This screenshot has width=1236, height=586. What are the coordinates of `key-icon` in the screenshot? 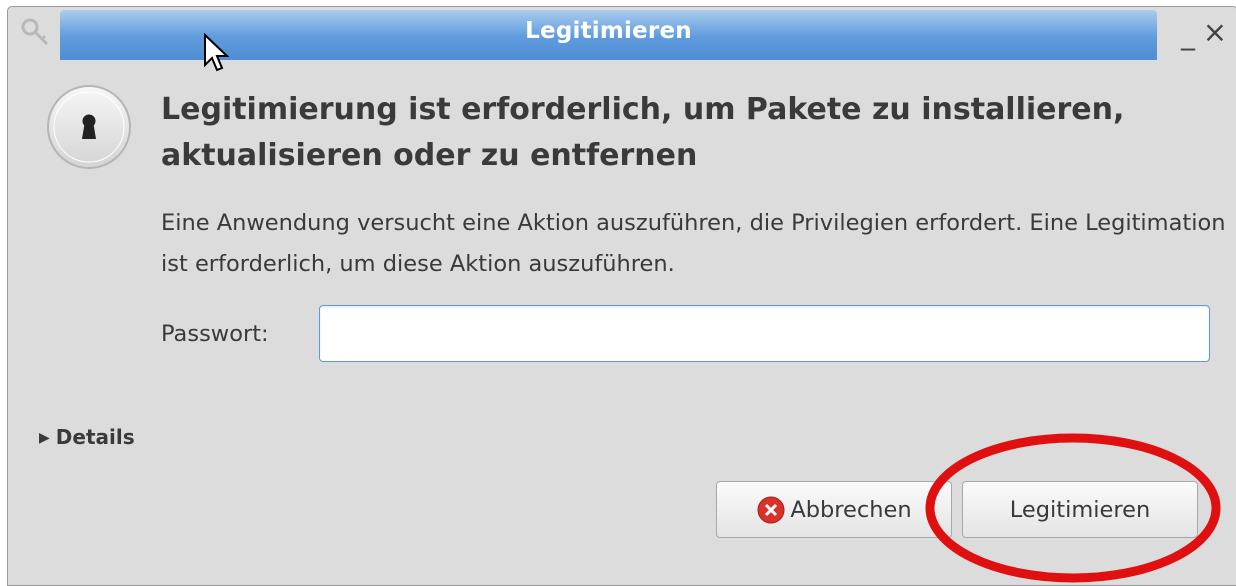 It's located at (35, 32).